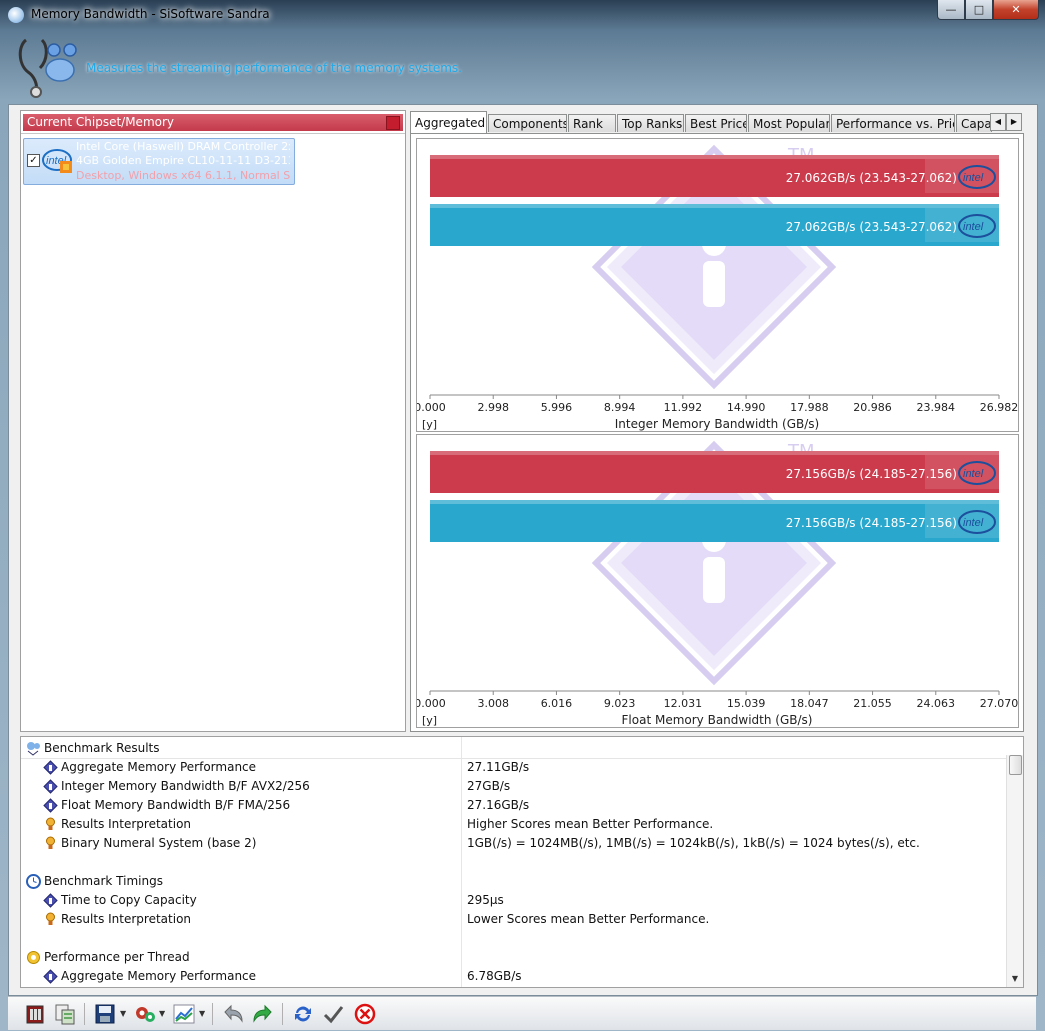 The image size is (1045, 1031). I want to click on app-icon, so click(16, 15).